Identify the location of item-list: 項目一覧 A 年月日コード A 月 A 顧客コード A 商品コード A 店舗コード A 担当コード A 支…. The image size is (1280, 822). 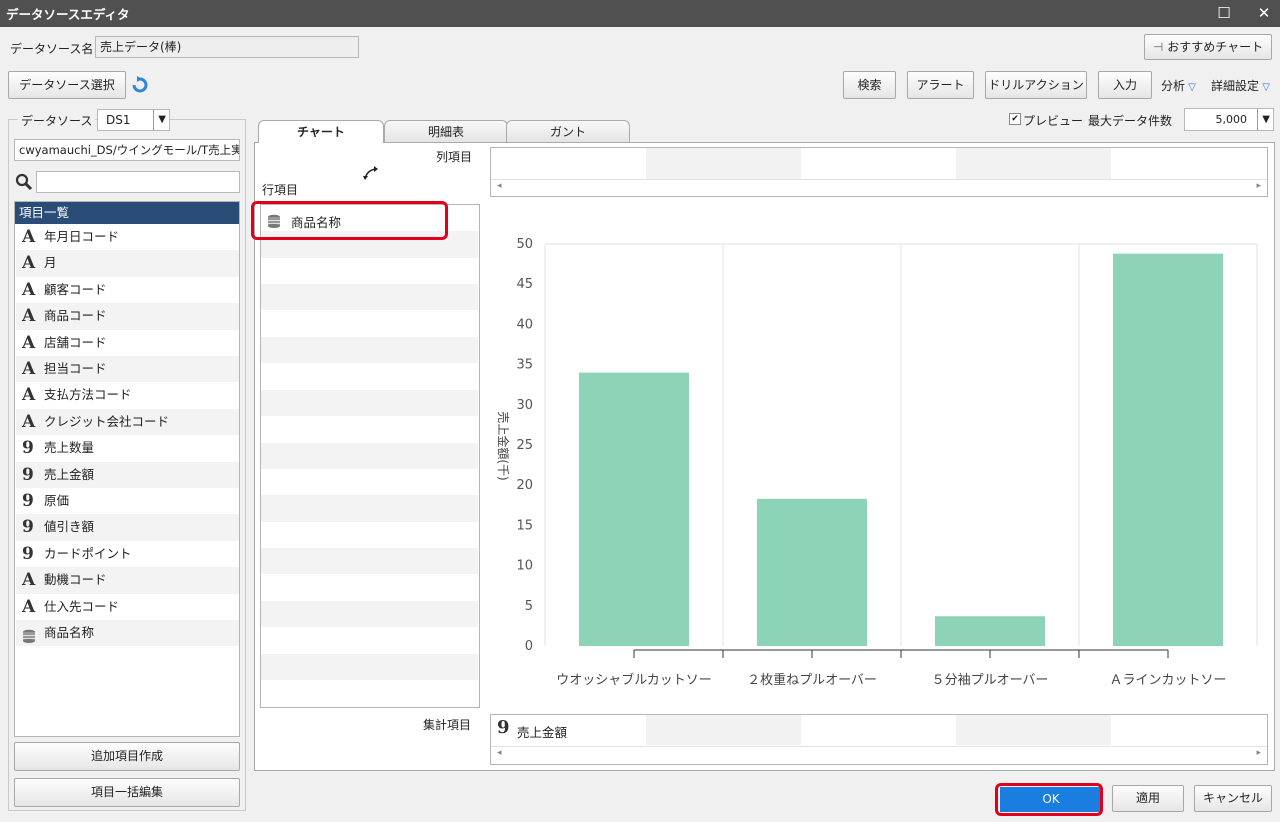
(127, 469).